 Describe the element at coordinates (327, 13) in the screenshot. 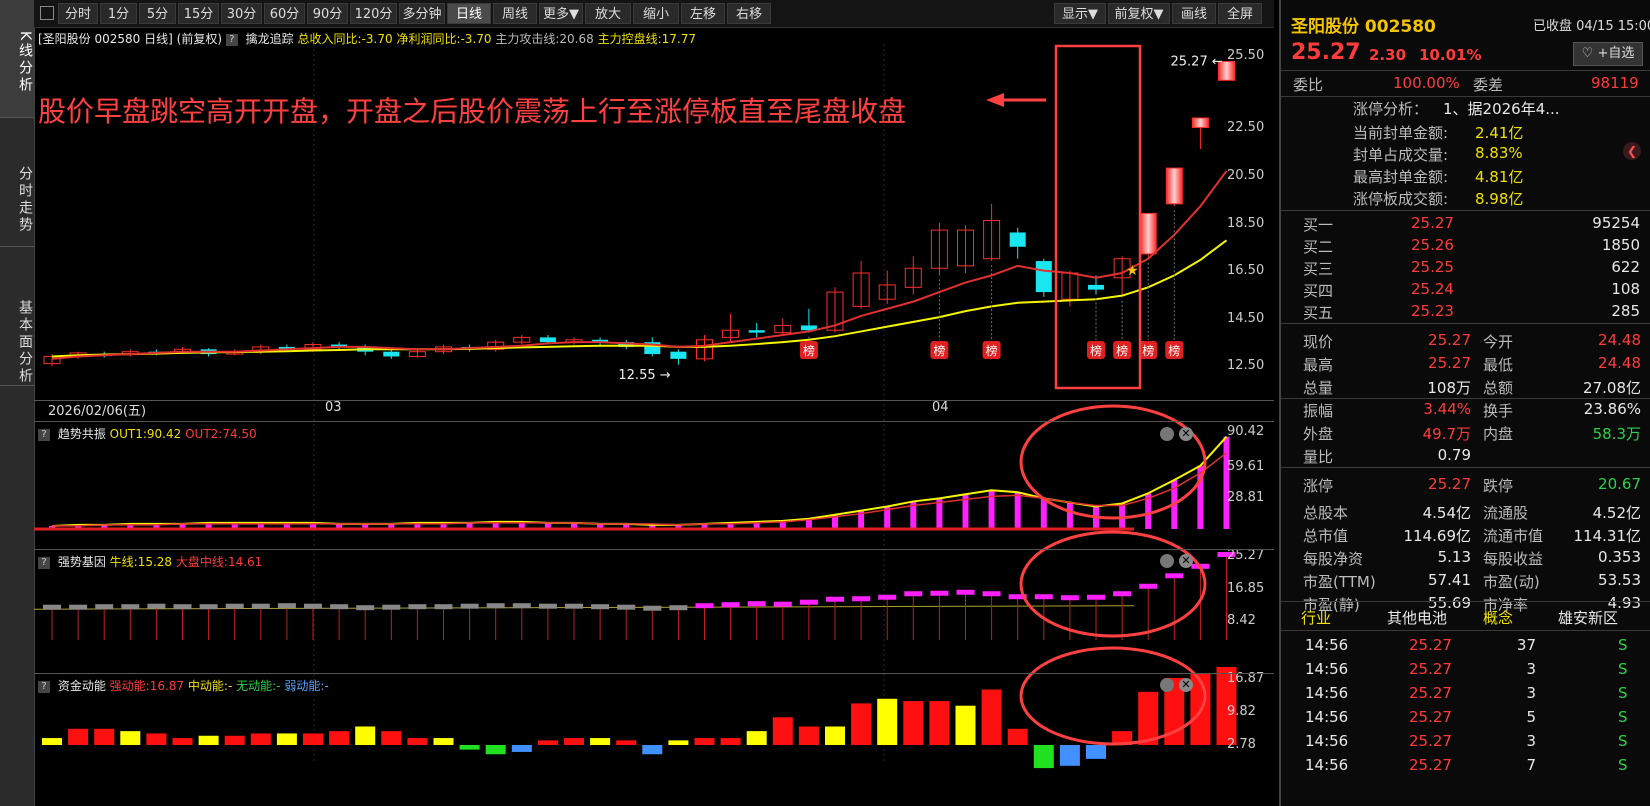

I see `toolbar-button: 90分` at that location.